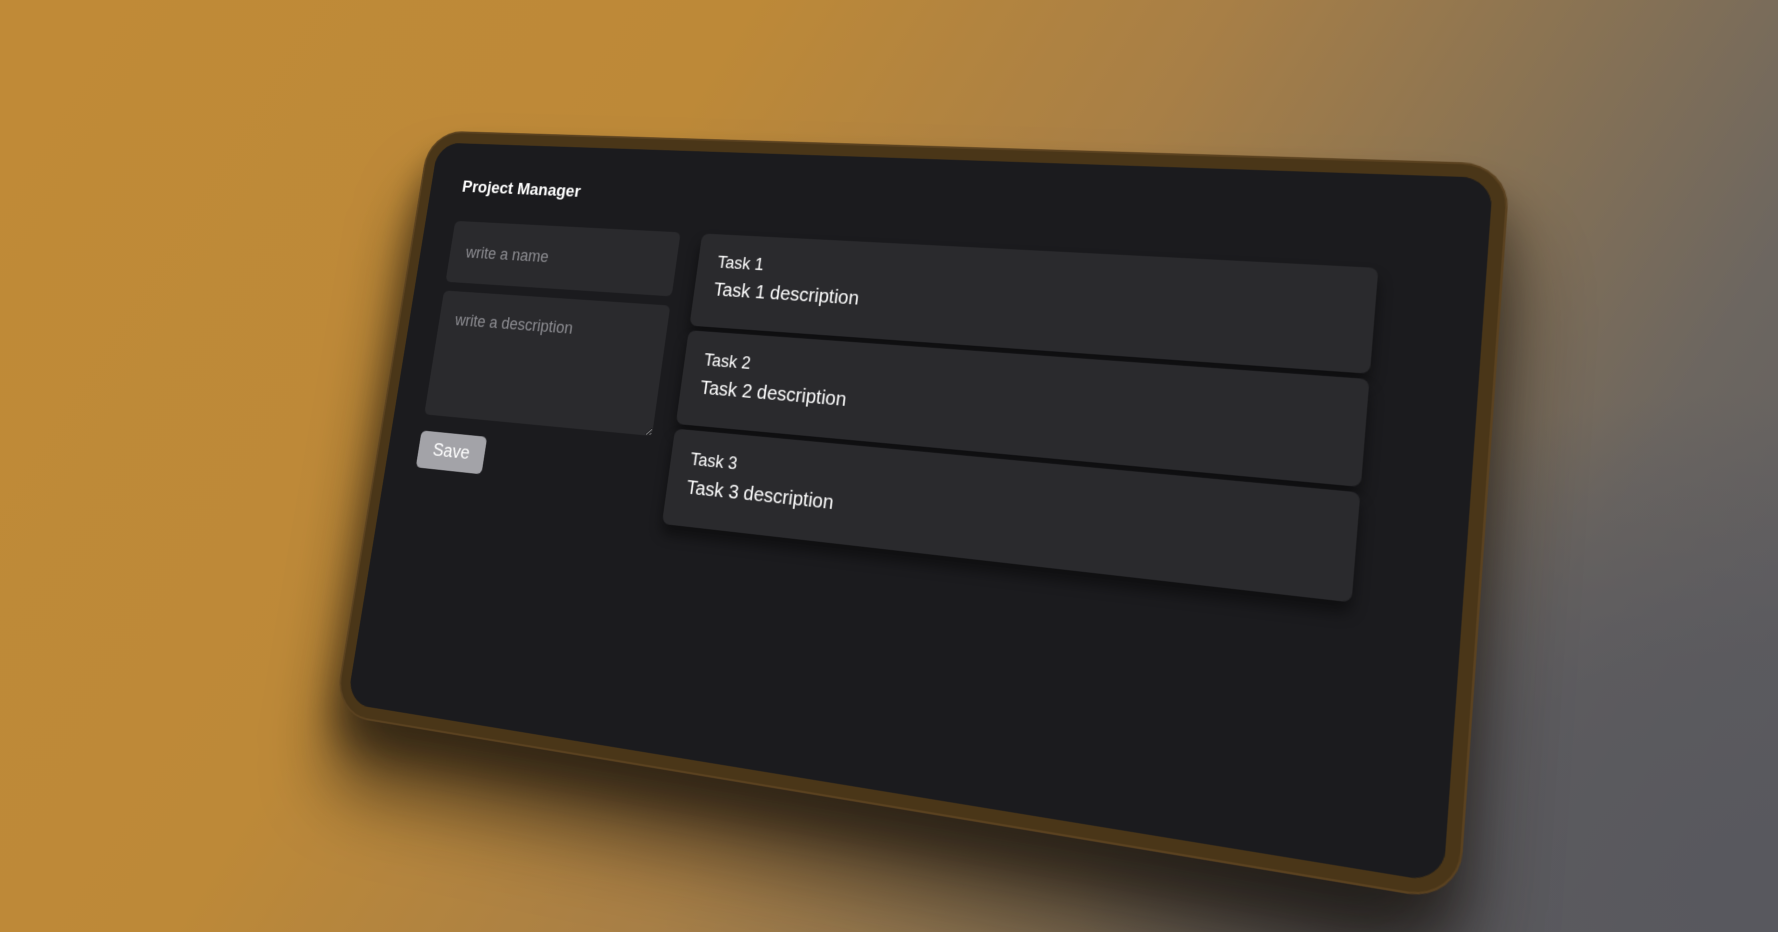 This screenshot has height=932, width=1778. Describe the element at coordinates (521, 190) in the screenshot. I see `page-title: Project Manager` at that location.